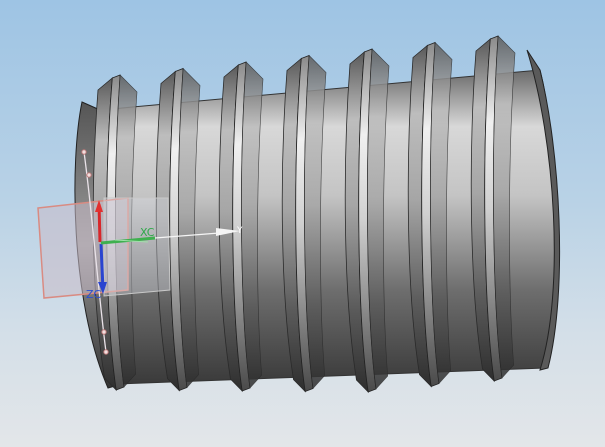  I want to click on xc-axis-label: XC, so click(147, 232).